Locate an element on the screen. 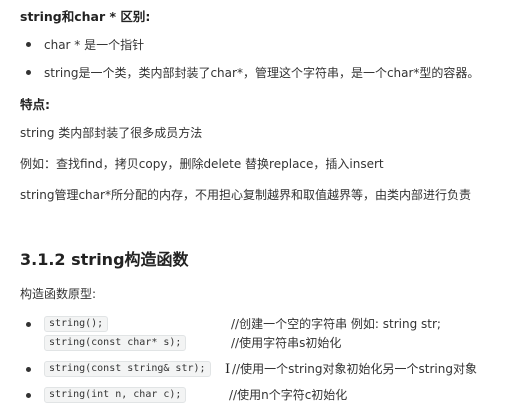 The image size is (526, 403). text-cursor-icon: I is located at coordinates (228, 369).